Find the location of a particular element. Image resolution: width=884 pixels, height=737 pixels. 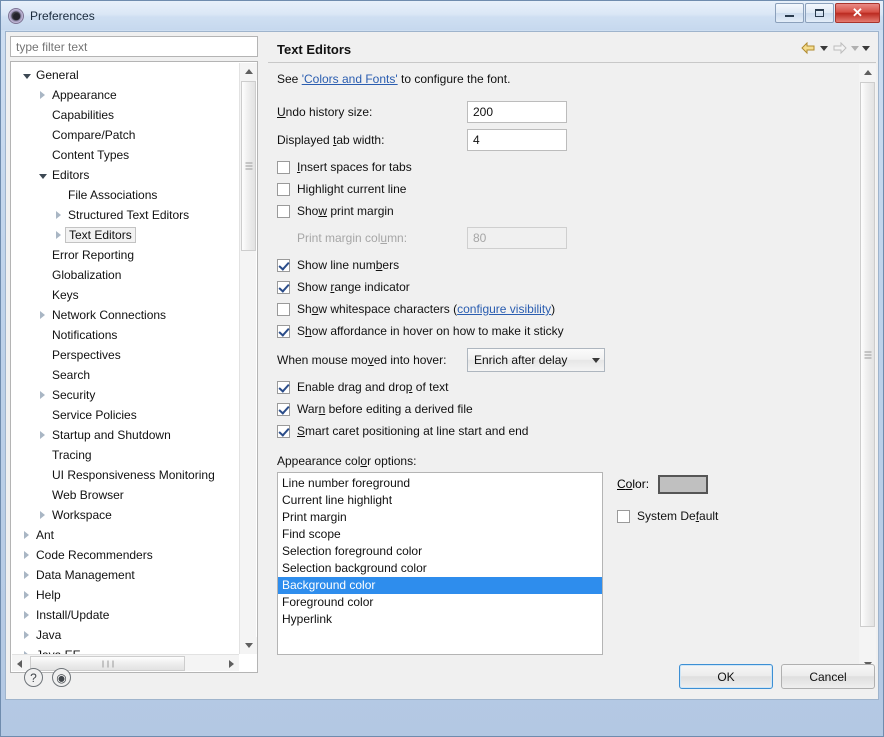

sidebar-item-service-policies: Service Policies is located at coordinates (125, 415).